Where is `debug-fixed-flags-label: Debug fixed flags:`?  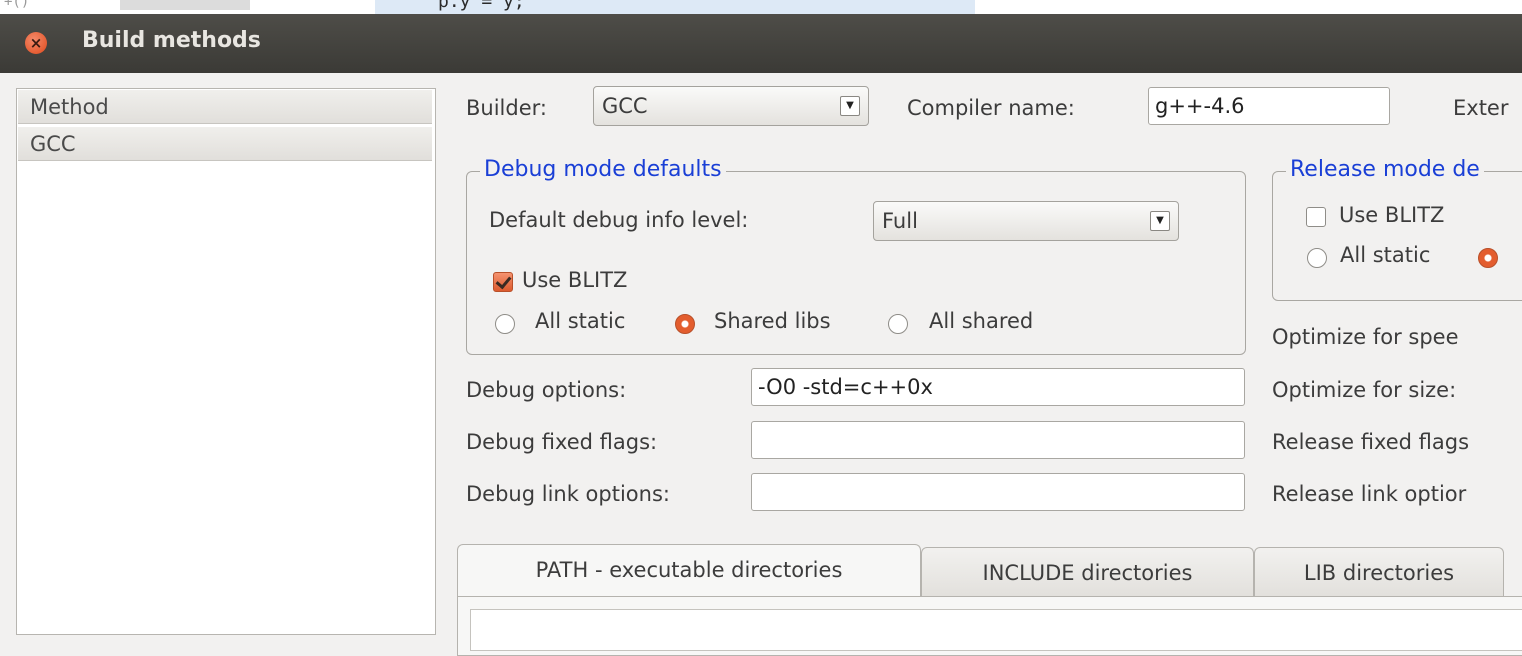
debug-fixed-flags-label: Debug fixed flags: is located at coordinates (562, 442).